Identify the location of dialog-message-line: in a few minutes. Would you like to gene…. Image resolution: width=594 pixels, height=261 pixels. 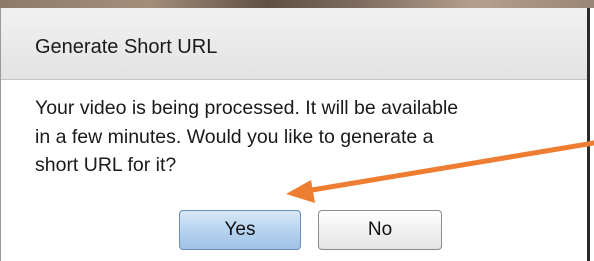
(234, 136).